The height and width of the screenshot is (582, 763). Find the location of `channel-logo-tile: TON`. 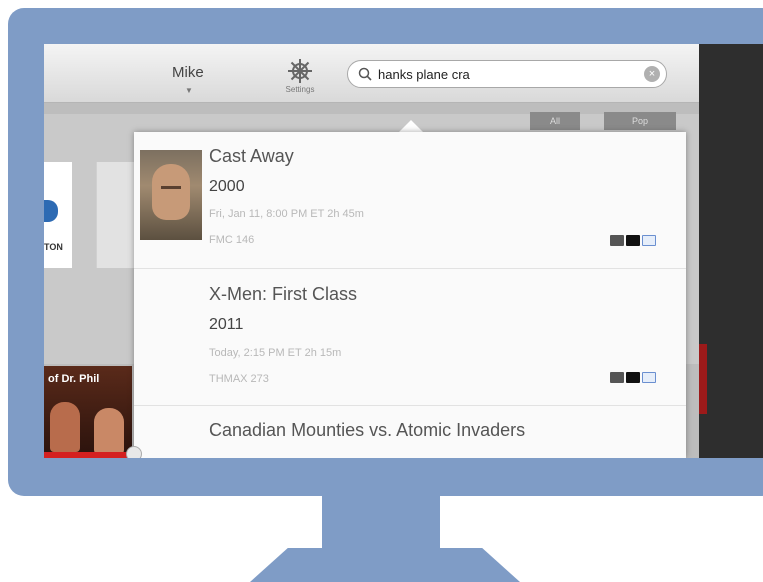

channel-logo-tile: TON is located at coordinates (58, 215).